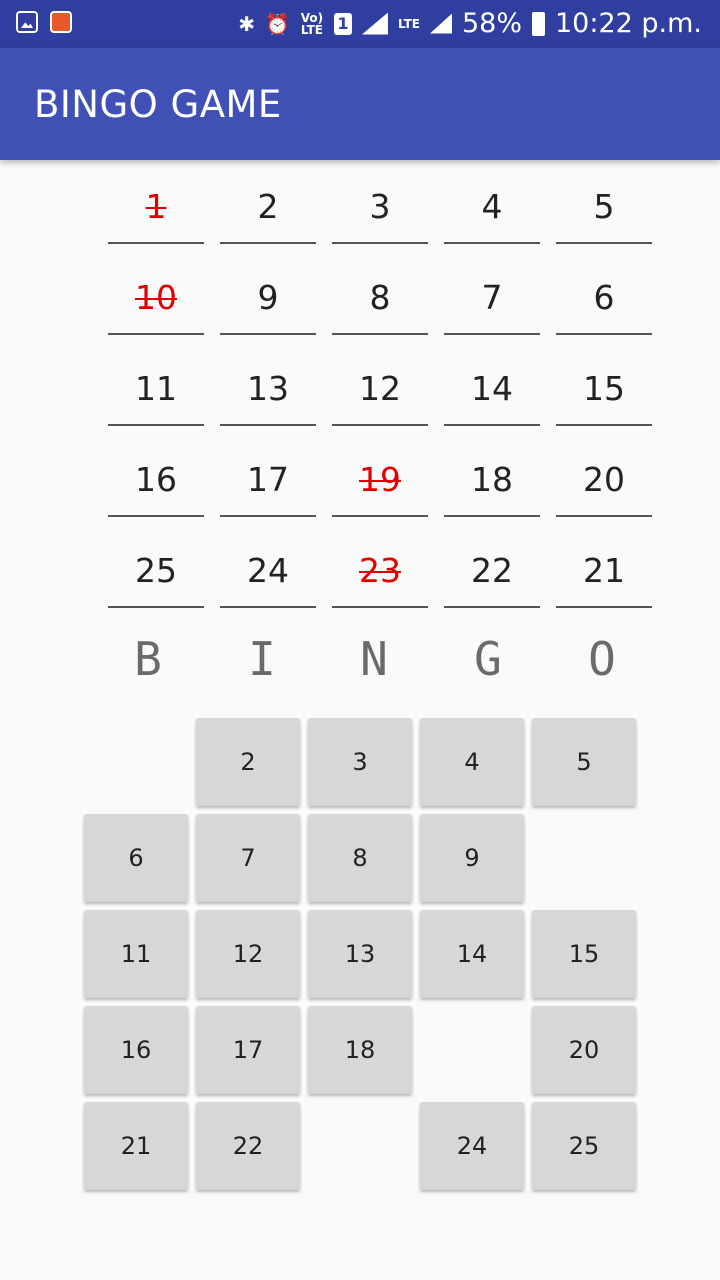  What do you see at coordinates (360, 104) in the screenshot?
I see `app-bar: BINGO GAME` at bounding box center [360, 104].